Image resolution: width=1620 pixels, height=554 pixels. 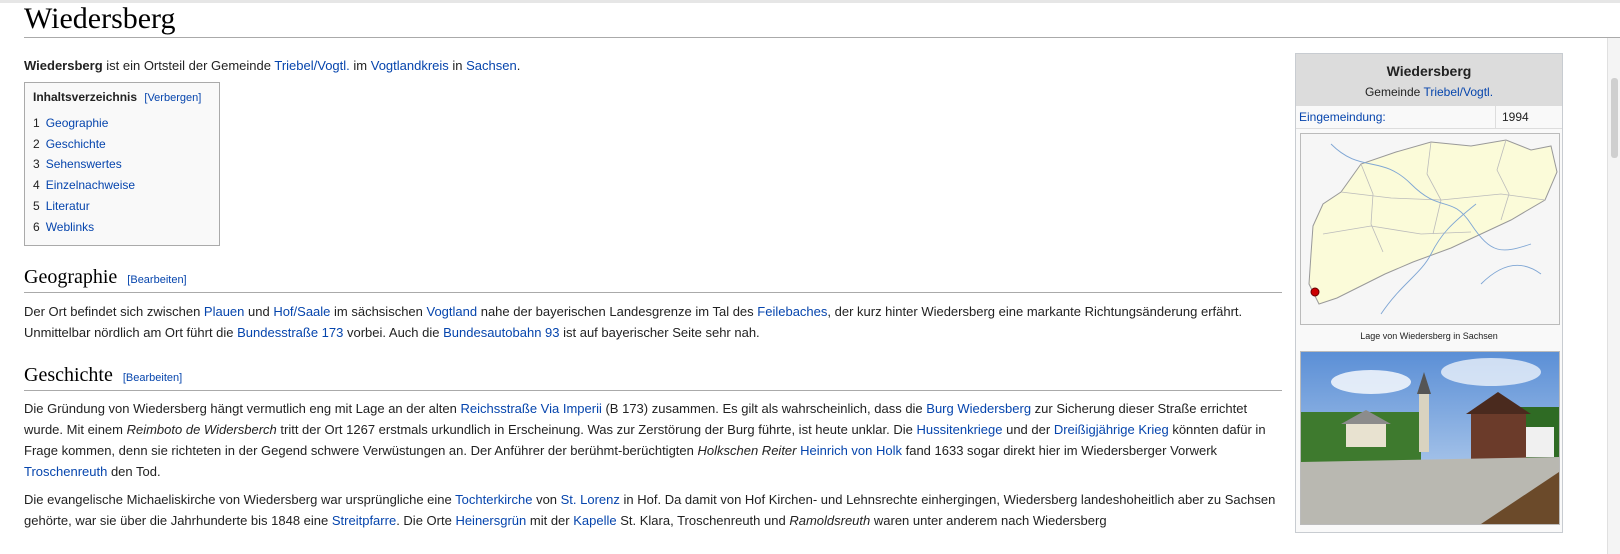 What do you see at coordinates (259, 311) in the screenshot?
I see `text: und` at bounding box center [259, 311].